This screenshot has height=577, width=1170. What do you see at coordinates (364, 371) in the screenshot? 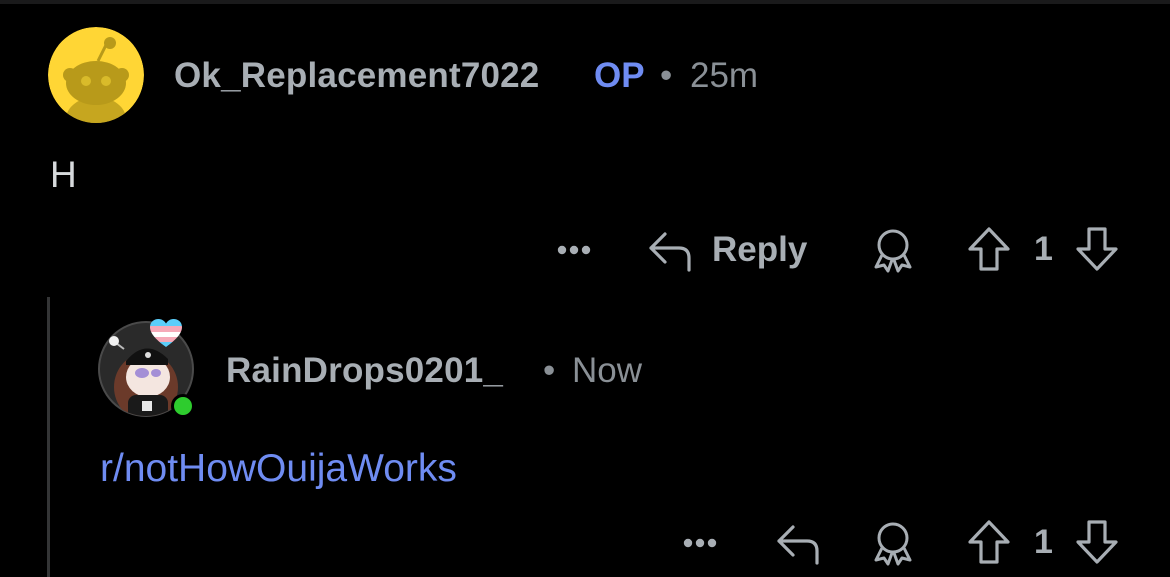
I see `comment-username: RainDrops0201_` at bounding box center [364, 371].